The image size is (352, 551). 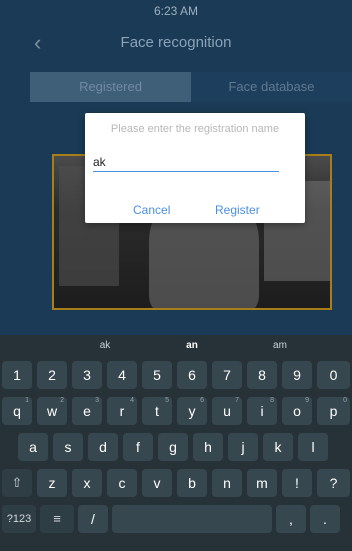 What do you see at coordinates (122, 483) in the screenshot?
I see `key-c: c` at bounding box center [122, 483].